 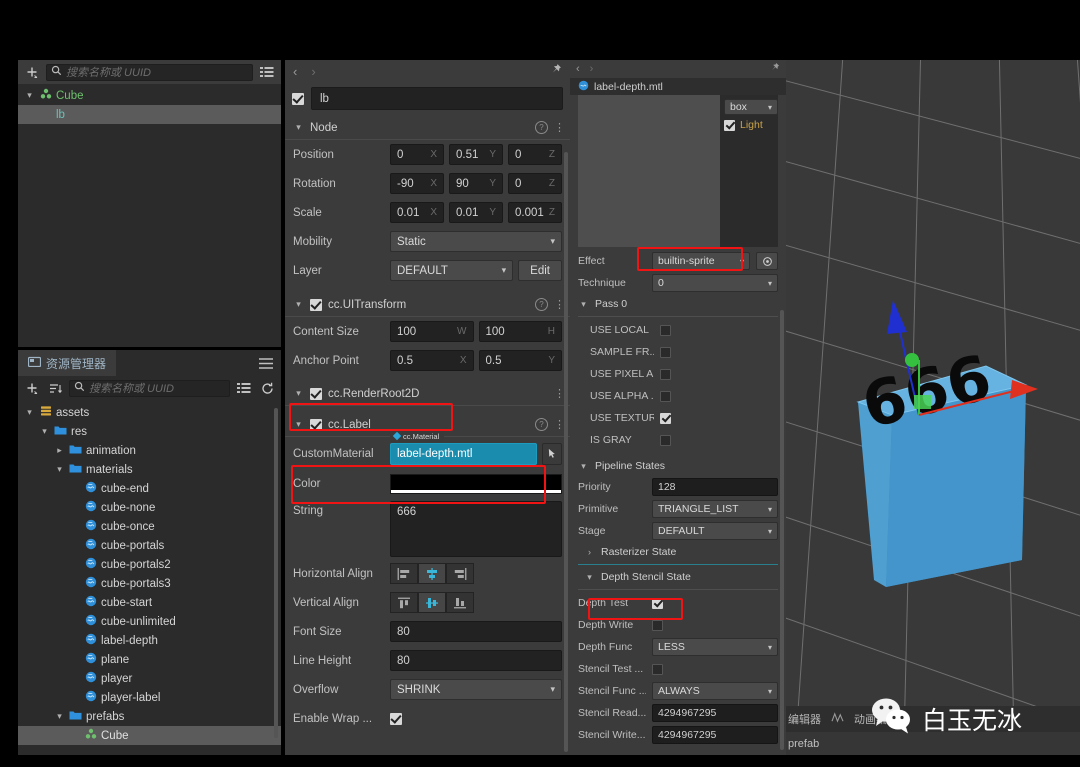 I want to click on overflow-select: SHRINK ▾, so click(x=476, y=689).